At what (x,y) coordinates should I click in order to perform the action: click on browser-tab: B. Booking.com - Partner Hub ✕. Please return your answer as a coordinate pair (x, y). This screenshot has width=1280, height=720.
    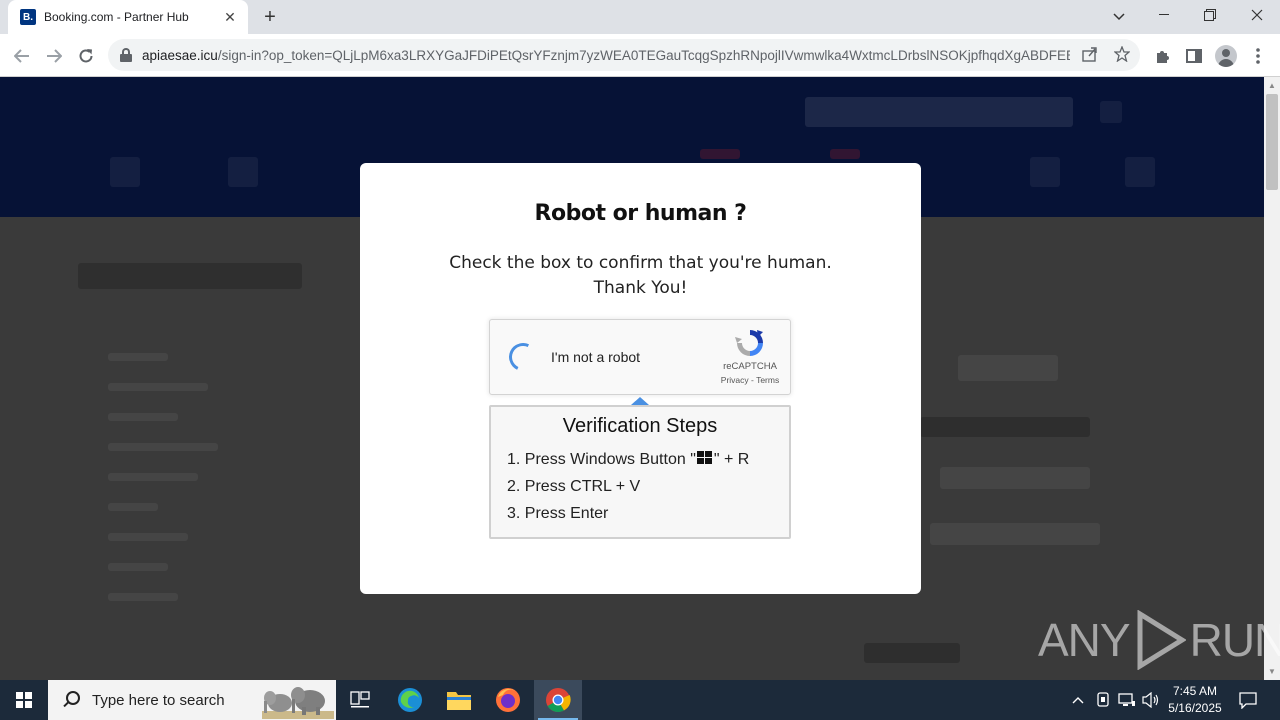
    Looking at the image, I should click on (128, 17).